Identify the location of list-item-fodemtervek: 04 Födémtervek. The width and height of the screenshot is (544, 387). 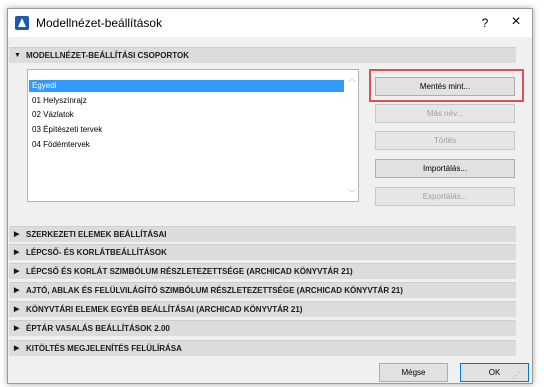
(186, 145).